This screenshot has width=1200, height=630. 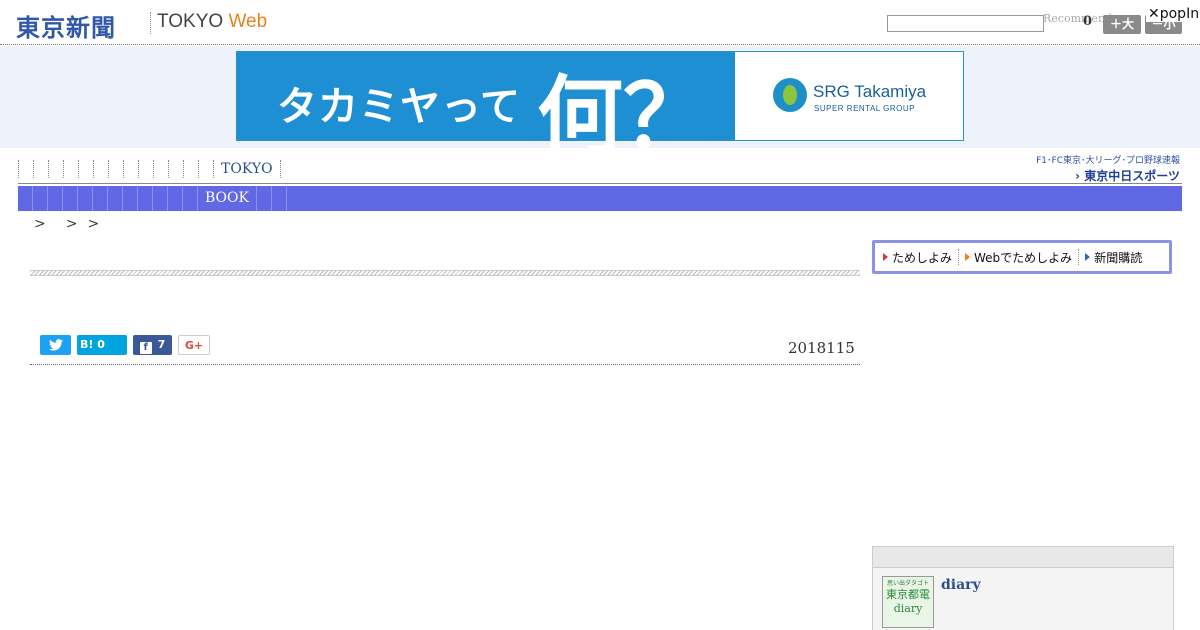 I want to click on primary-nav-item-13: TOKYO, so click(x=246, y=169).